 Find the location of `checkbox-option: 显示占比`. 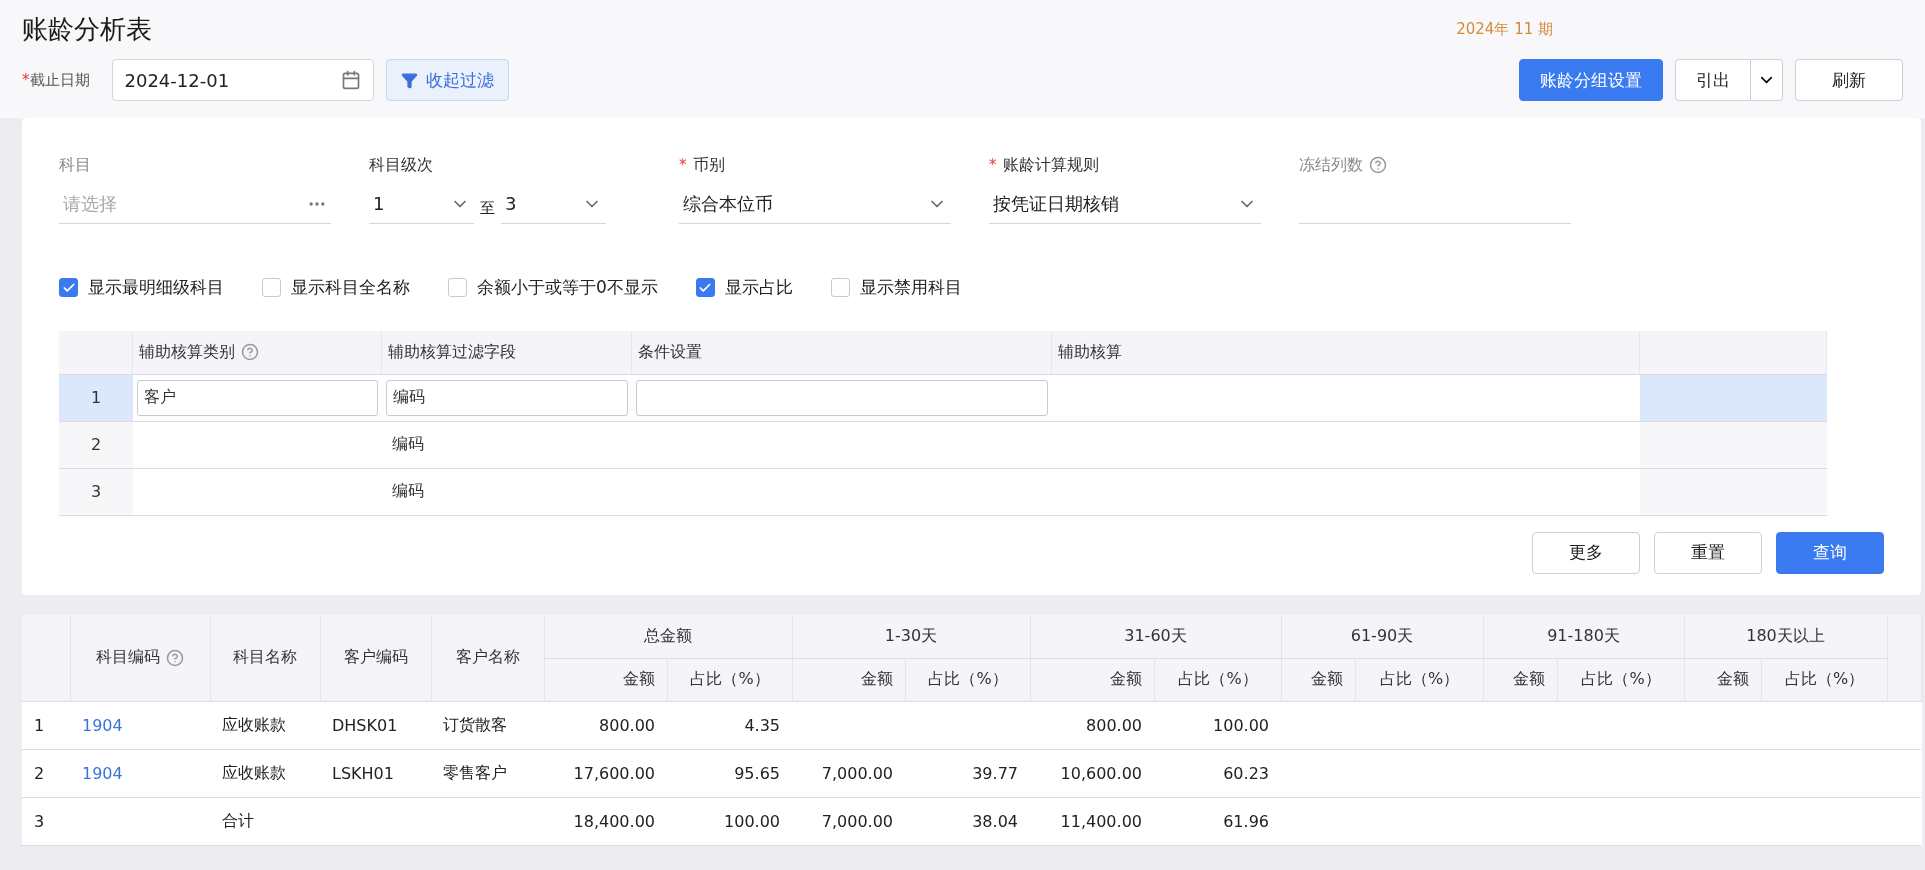

checkbox-option: 显示占比 is located at coordinates (744, 287).